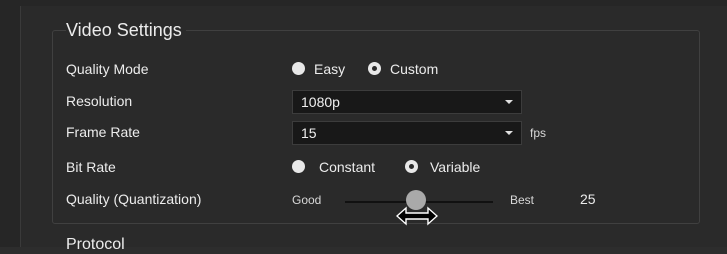 The height and width of the screenshot is (254, 727). I want to click on frame-rate-select: 15, so click(407, 133).